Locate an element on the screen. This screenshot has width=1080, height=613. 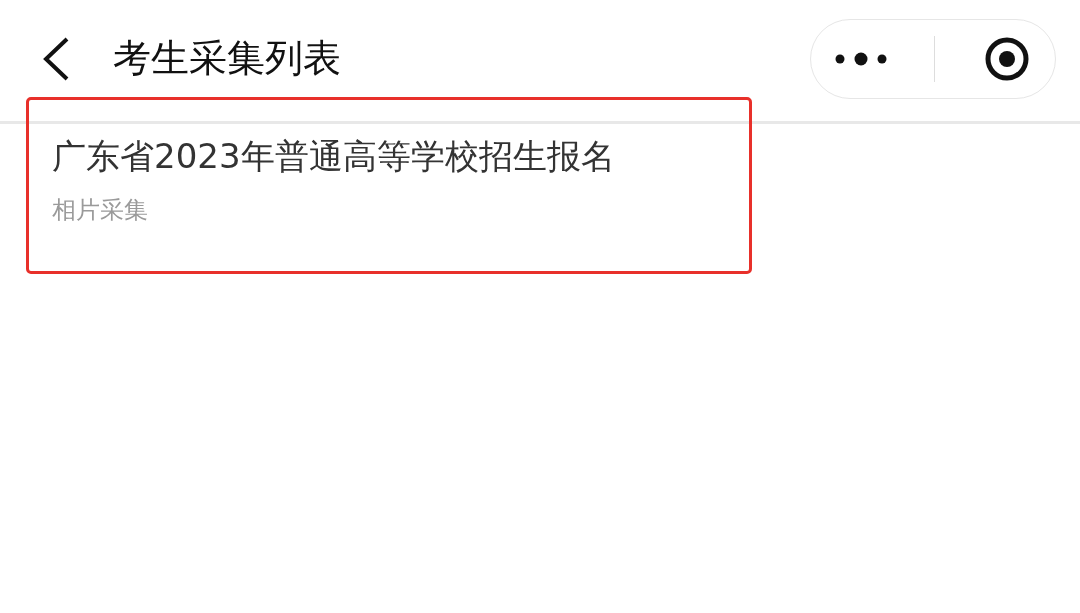
item-subtitle: 相片采集 is located at coordinates (100, 210).